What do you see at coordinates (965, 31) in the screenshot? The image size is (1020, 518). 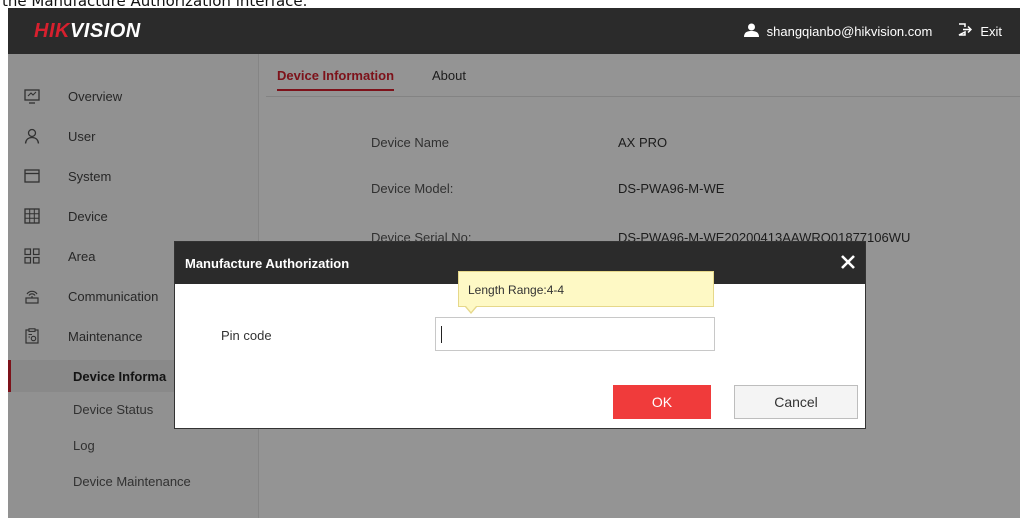 I see `exit-icon` at bounding box center [965, 31].